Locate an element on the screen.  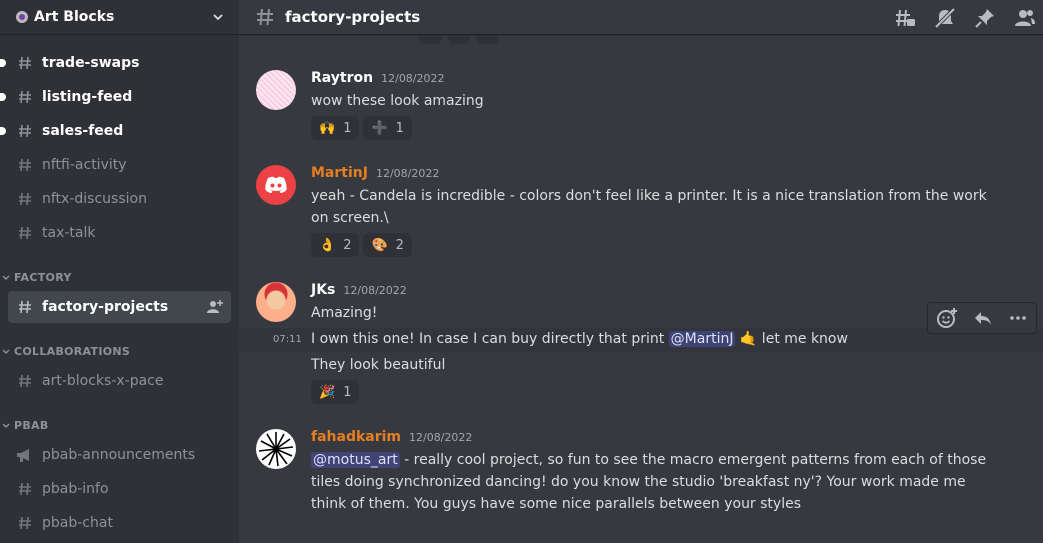
avatar-burst-image is located at coordinates (276, 449).